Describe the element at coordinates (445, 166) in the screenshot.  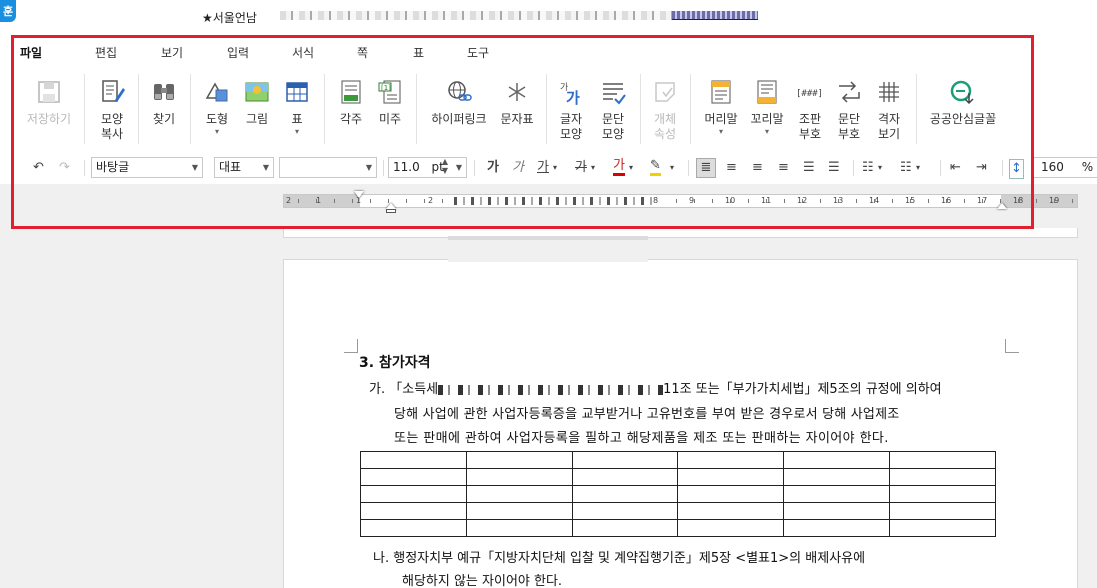
I see `spin-icon: ▲ ▼` at that location.